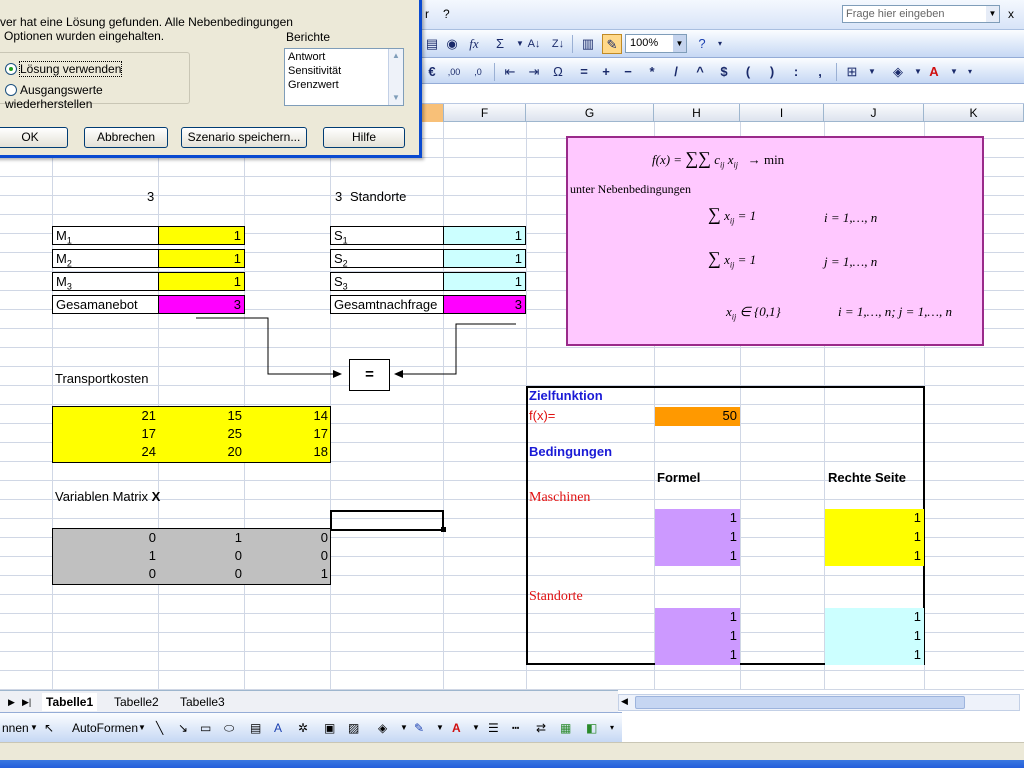 The height and width of the screenshot is (768, 1024). I want to click on arrow-icon: ↘, so click(183, 728).